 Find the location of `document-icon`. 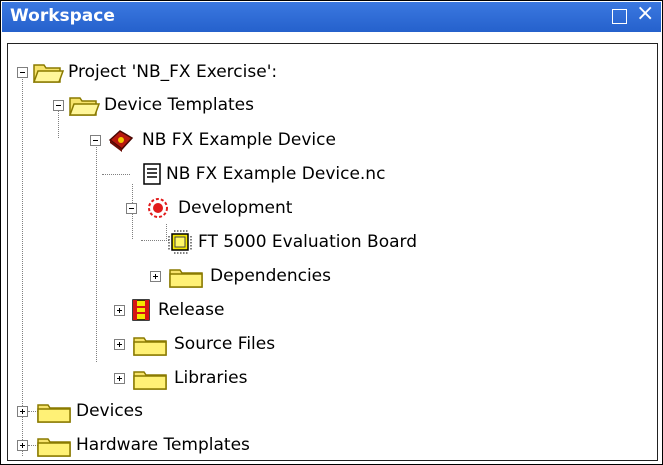

document-icon is located at coordinates (152, 174).